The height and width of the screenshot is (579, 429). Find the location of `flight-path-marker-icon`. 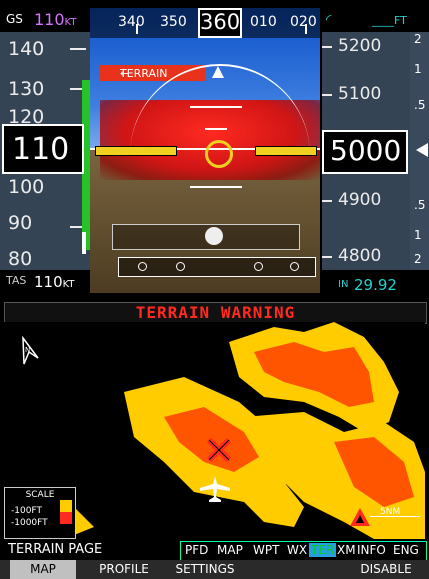

flight-path-marker-icon is located at coordinates (219, 154).